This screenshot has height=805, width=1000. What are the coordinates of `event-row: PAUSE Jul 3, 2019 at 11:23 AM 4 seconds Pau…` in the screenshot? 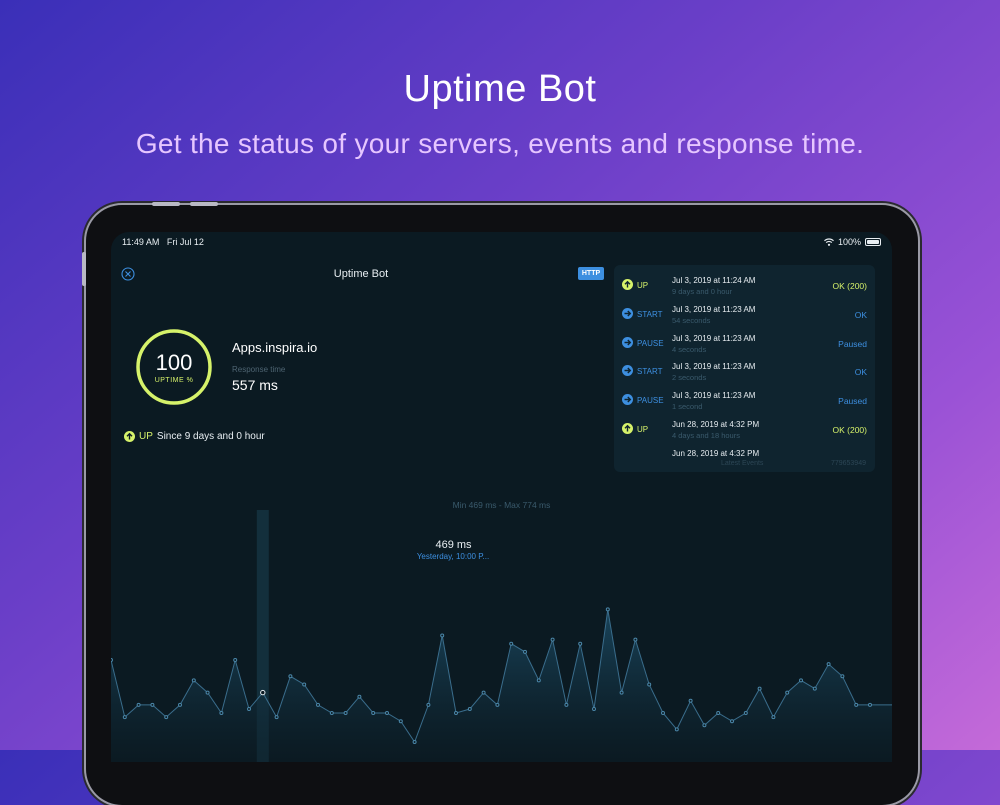 It's located at (744, 342).